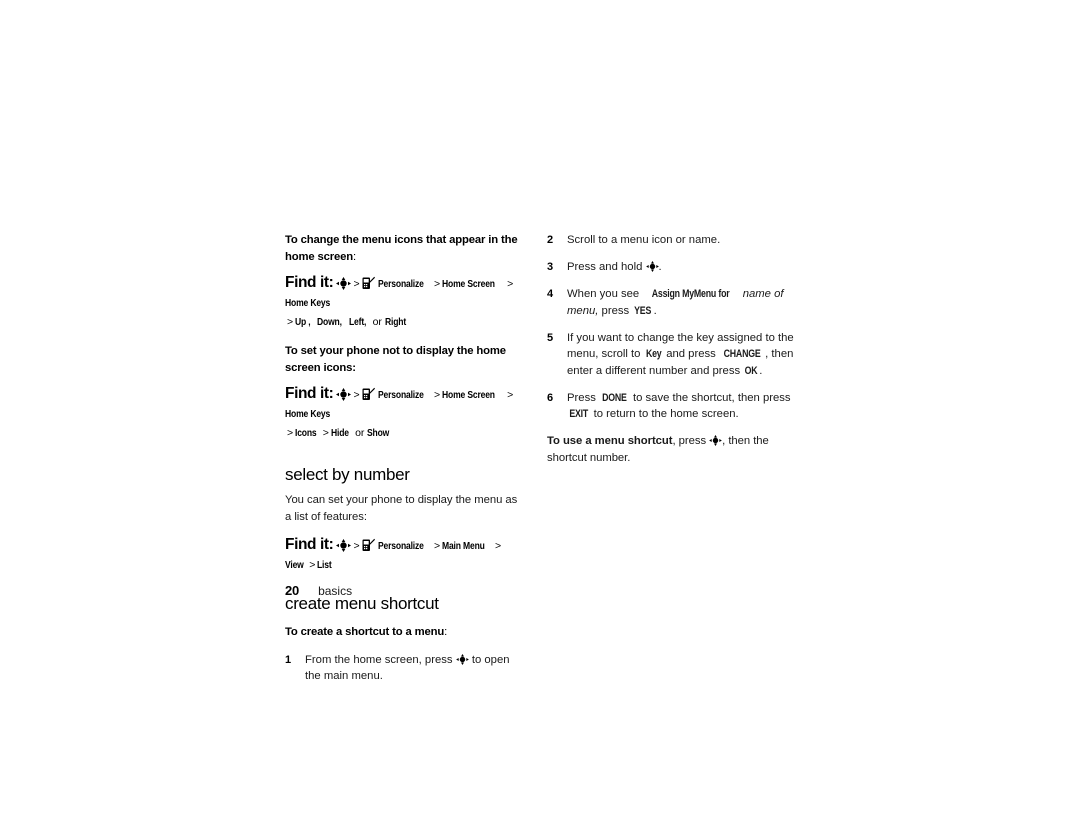 Image resolution: width=1080 pixels, height=834 pixels. Describe the element at coordinates (400, 546) in the screenshot. I see `path-item-personalize-3: Personalize` at that location.